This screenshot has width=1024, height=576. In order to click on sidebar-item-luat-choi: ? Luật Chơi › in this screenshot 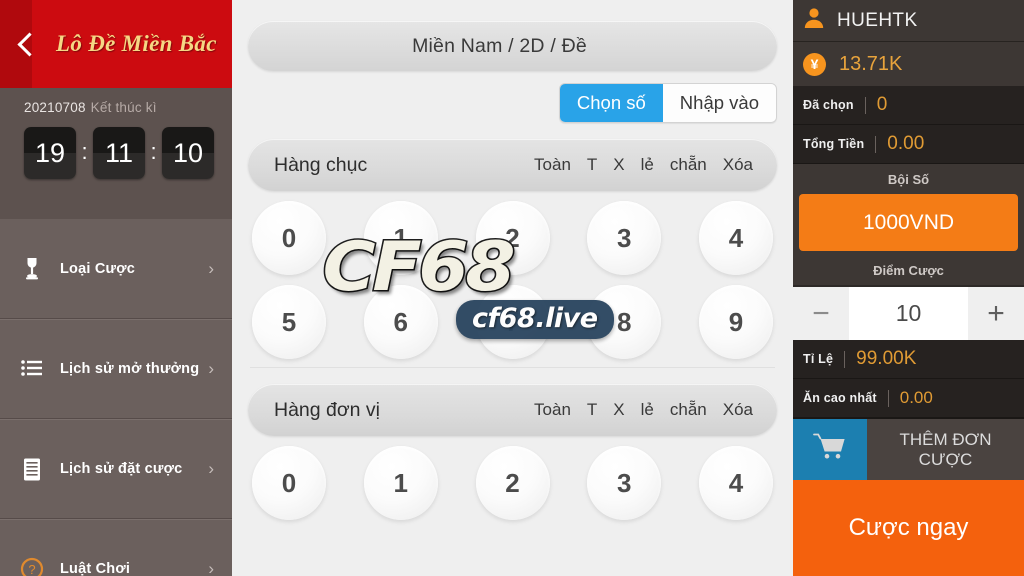, I will do `click(116, 547)`.